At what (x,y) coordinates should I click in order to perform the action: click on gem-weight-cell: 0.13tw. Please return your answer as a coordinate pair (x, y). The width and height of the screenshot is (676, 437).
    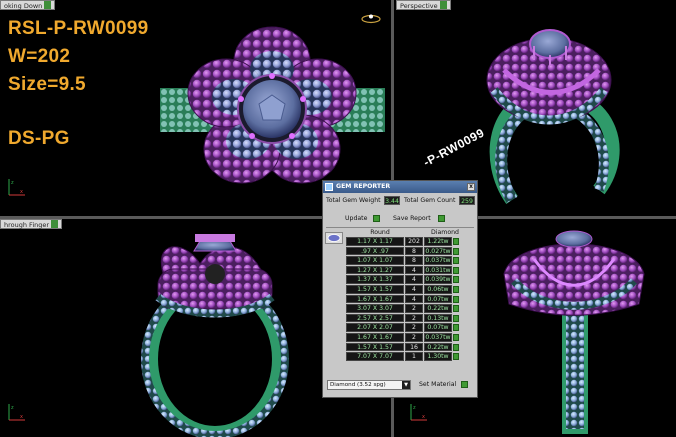
    Looking at the image, I should click on (438, 318).